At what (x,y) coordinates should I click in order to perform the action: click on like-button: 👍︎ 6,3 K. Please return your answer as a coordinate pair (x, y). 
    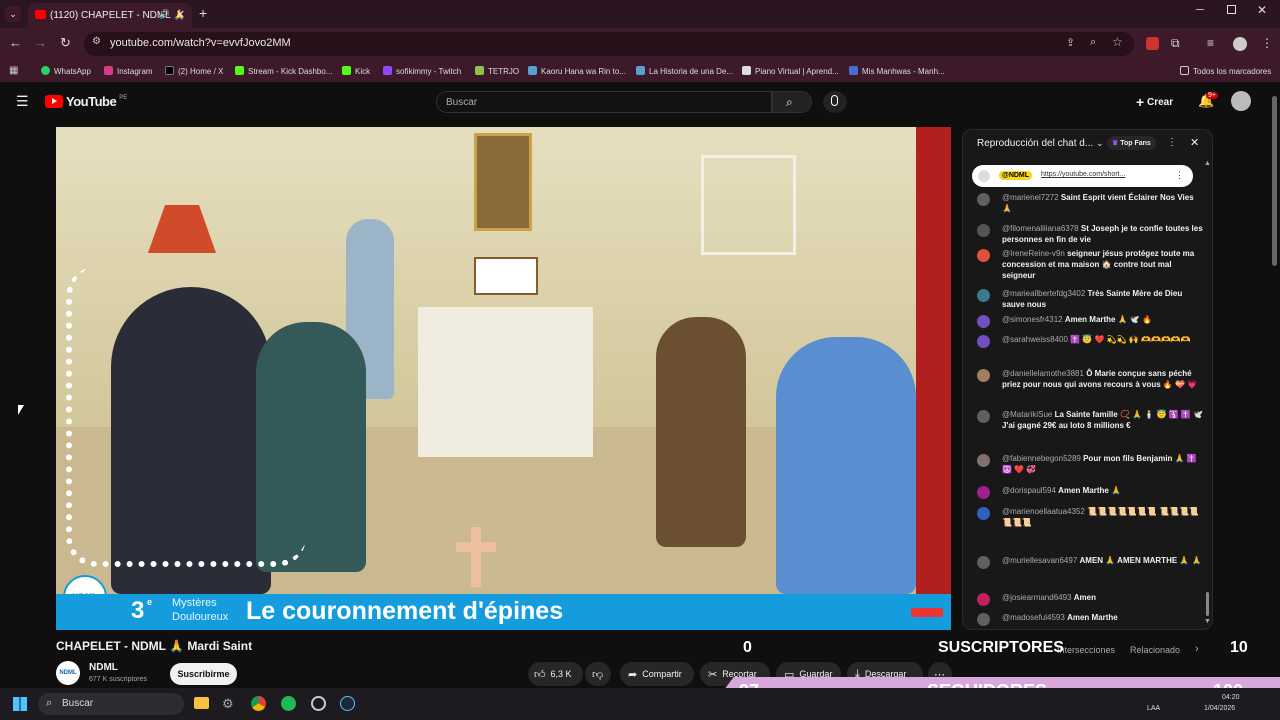
    Looking at the image, I should click on (555, 674).